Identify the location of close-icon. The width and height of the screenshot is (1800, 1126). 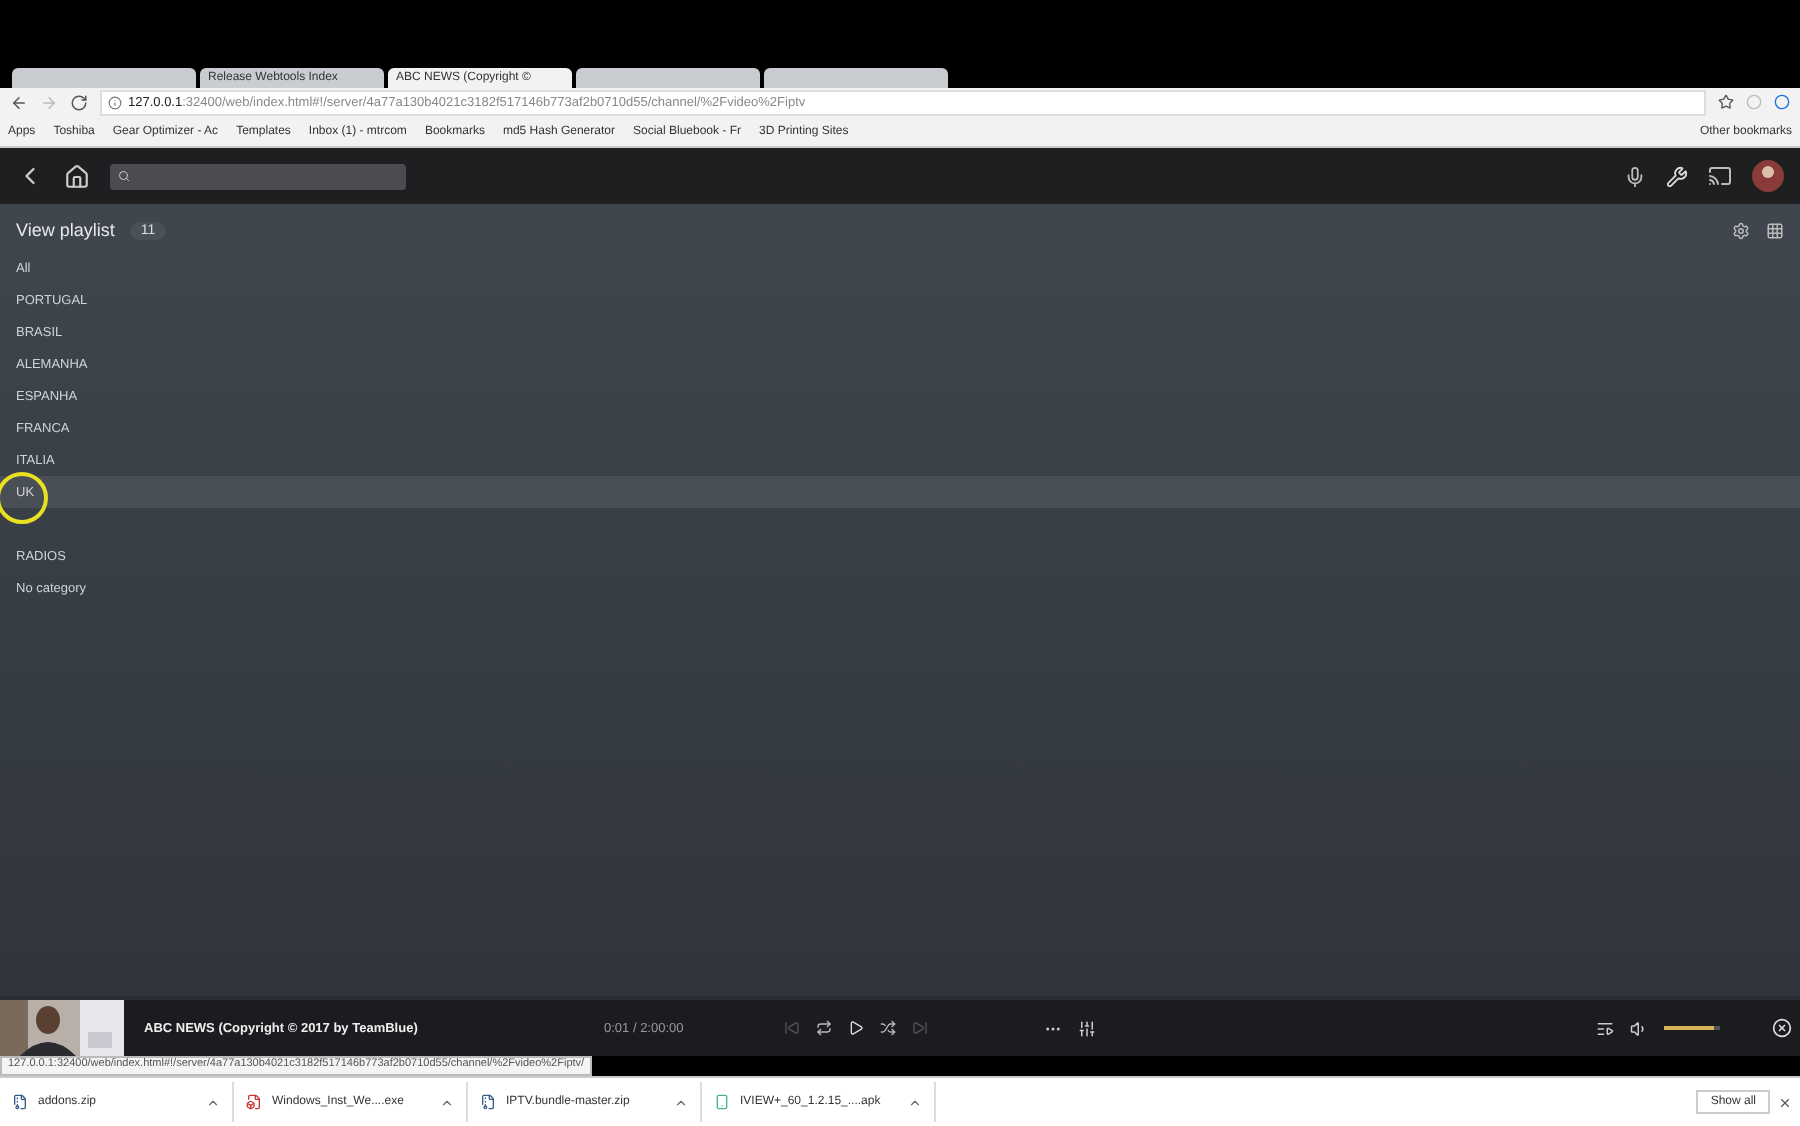
(1785, 1102).